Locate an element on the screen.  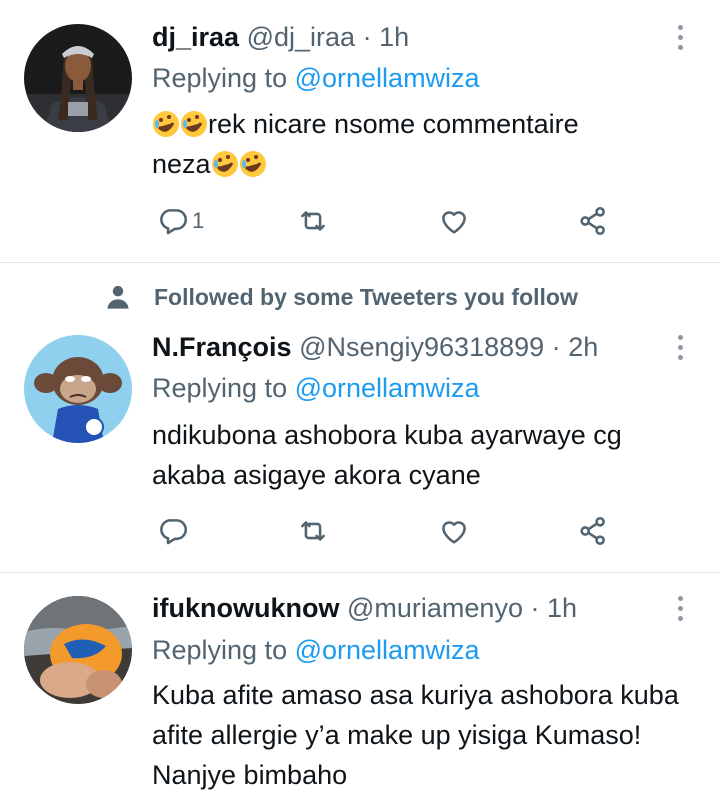
person-icon is located at coordinates (118, 297).